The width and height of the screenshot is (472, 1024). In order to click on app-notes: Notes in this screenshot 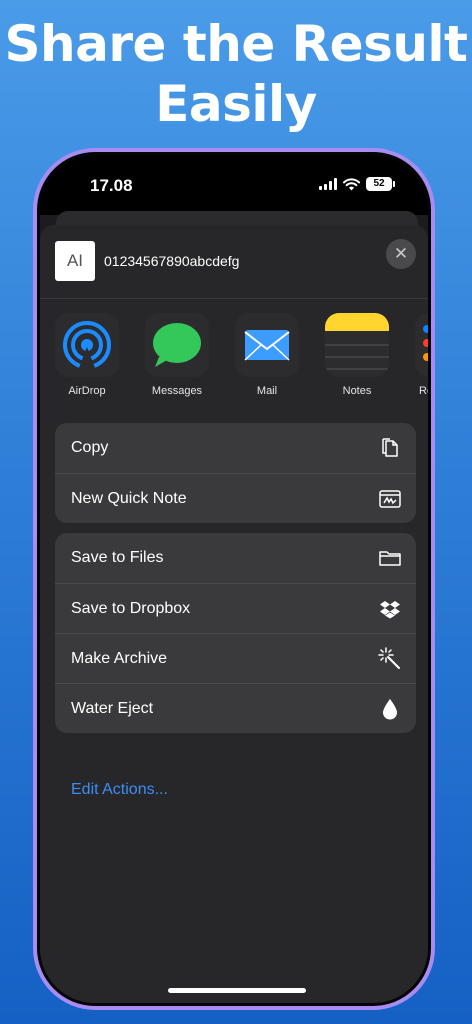, I will do `click(357, 355)`.